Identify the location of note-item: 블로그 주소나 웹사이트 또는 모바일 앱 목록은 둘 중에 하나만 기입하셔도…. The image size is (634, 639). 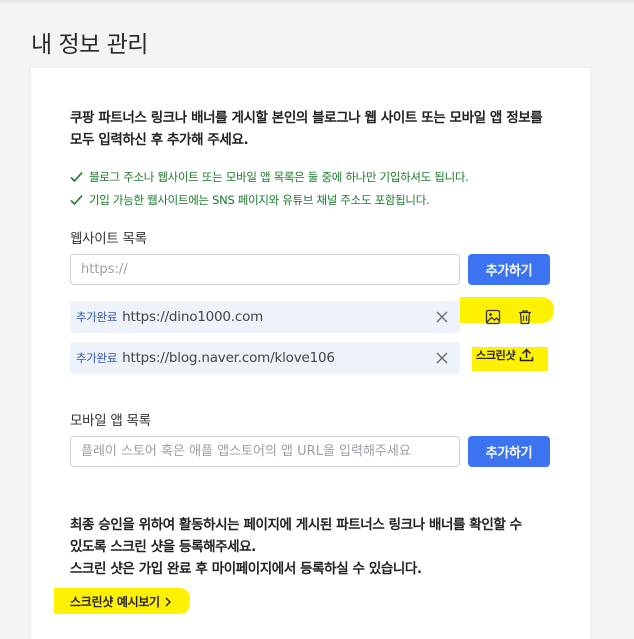
(320, 177).